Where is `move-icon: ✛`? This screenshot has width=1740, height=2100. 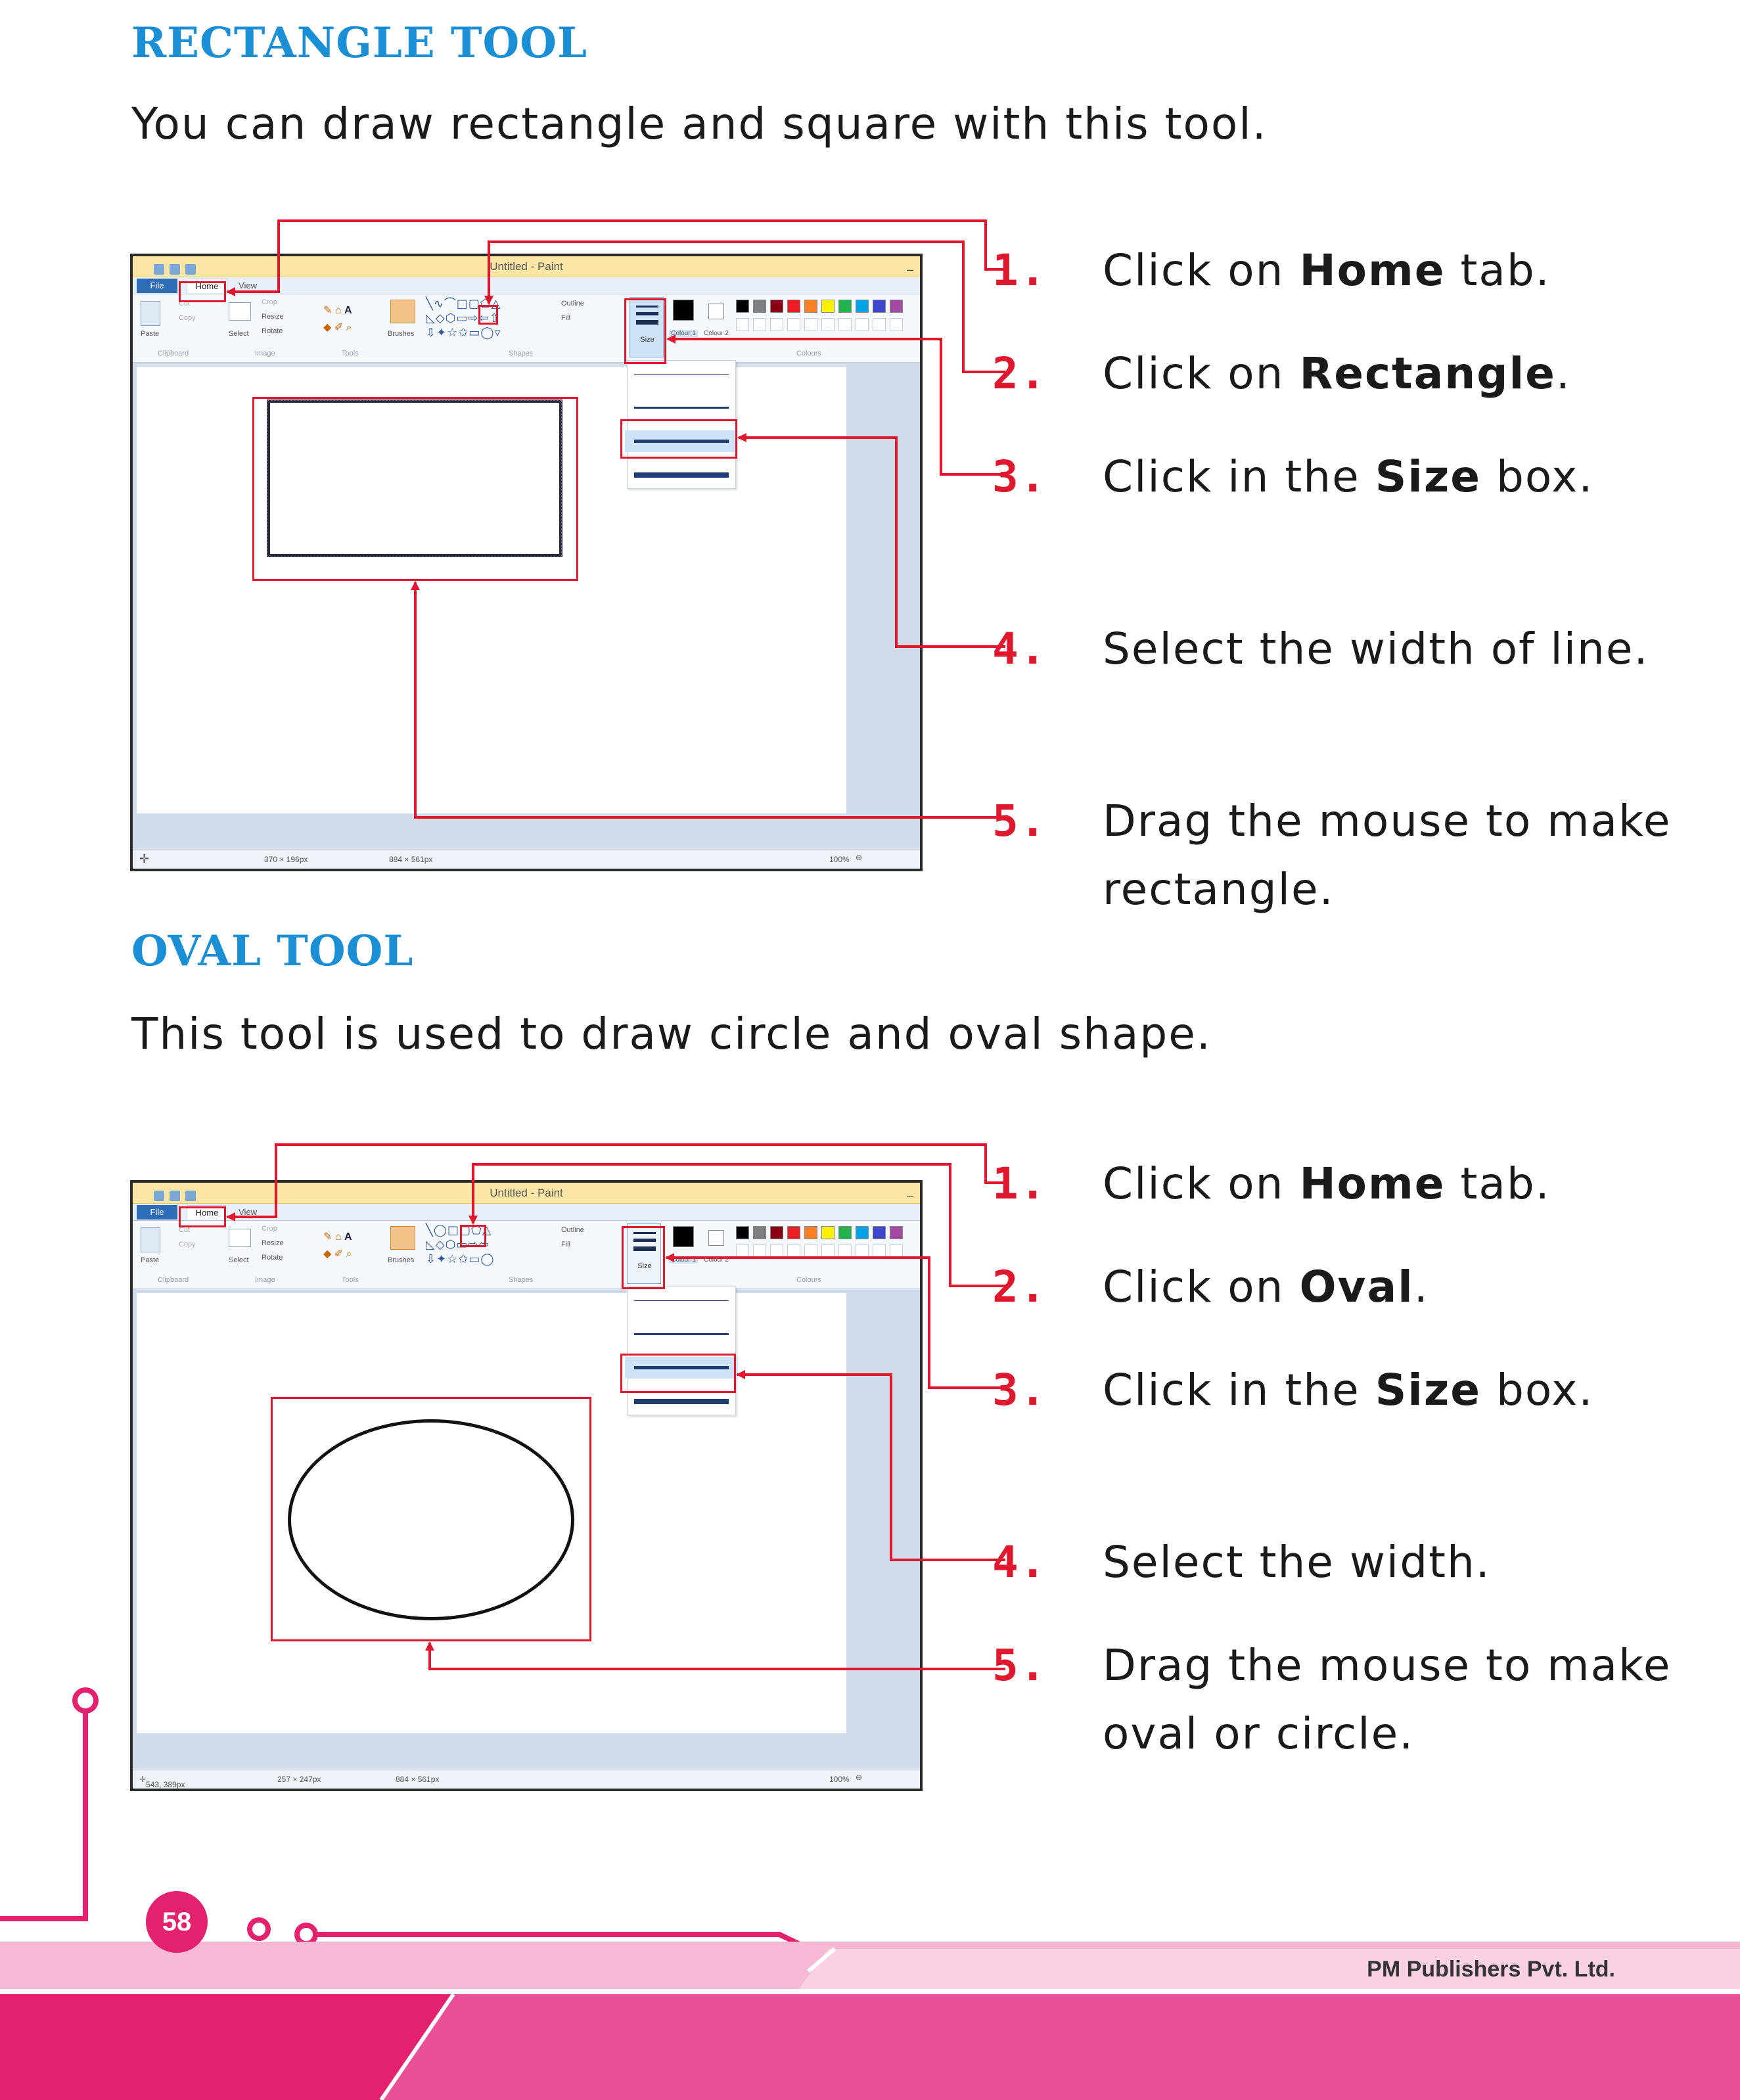
move-icon: ✛ is located at coordinates (144, 858).